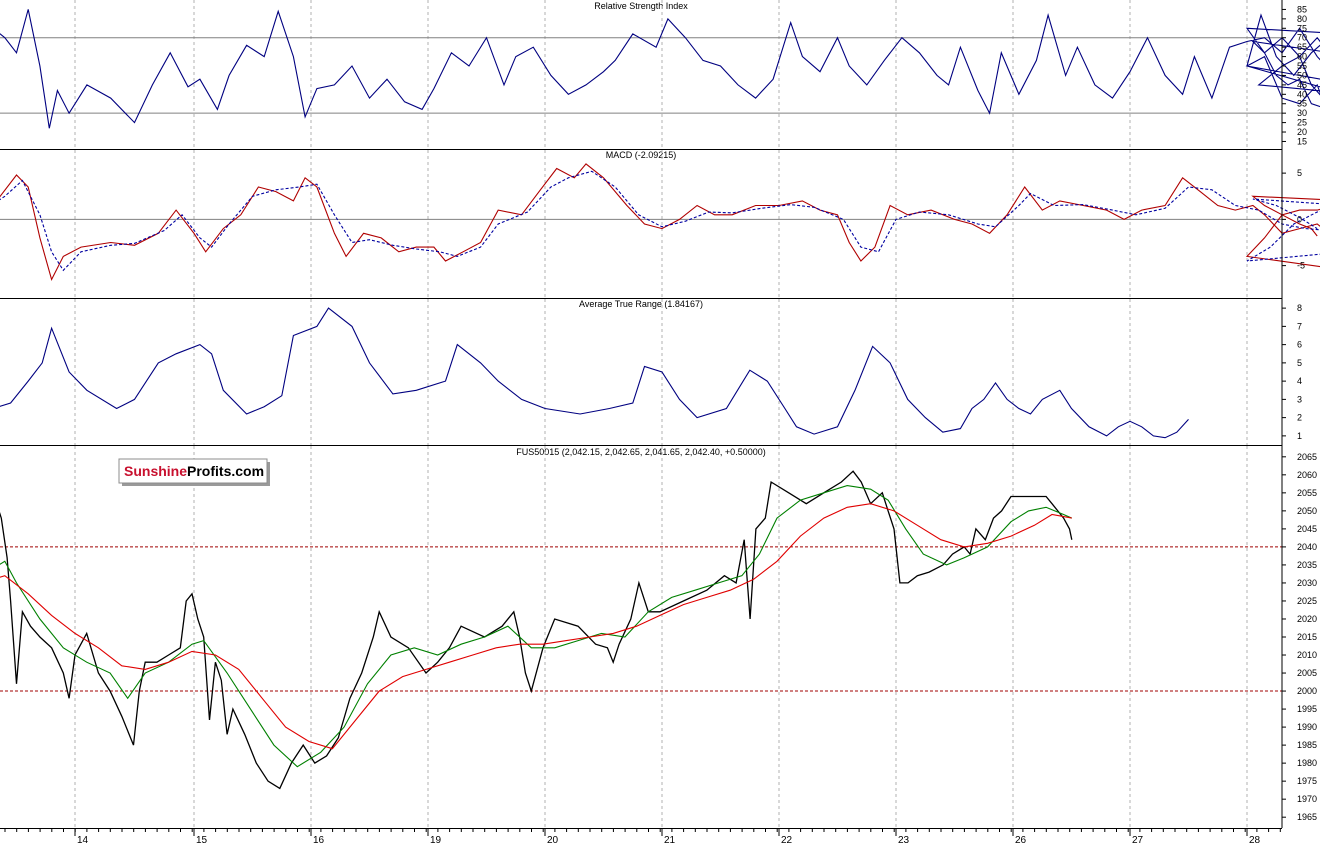 The height and width of the screenshot is (844, 1320). Describe the element at coordinates (1307, 745) in the screenshot. I see `y-tick-label: 1985` at that location.